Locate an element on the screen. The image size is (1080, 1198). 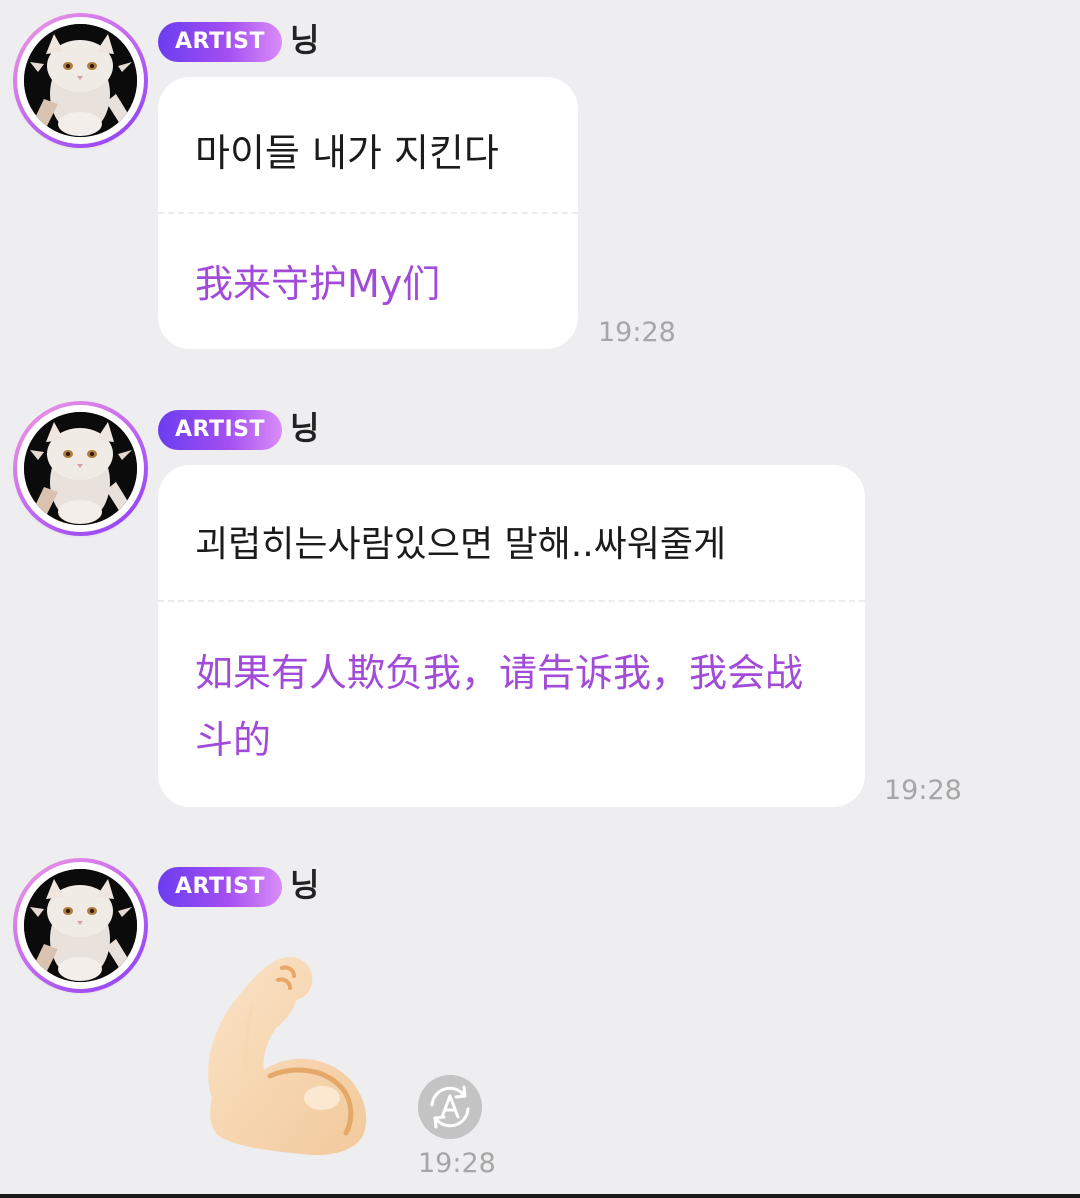
cat-avatar-image is located at coordinates (80, 925).